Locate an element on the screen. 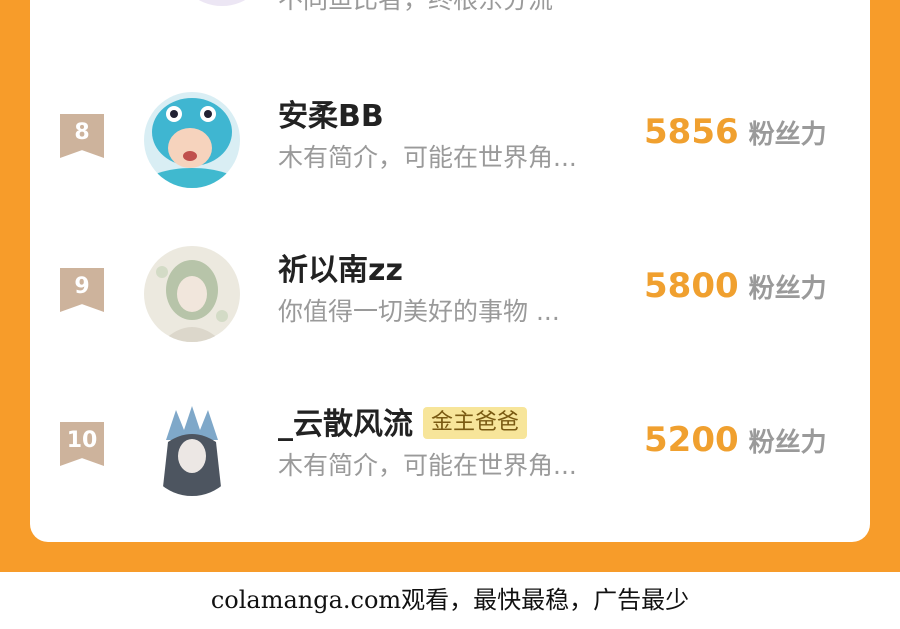 This screenshot has height=629, width=900. user-name: 祈以南zz is located at coordinates (340, 271).